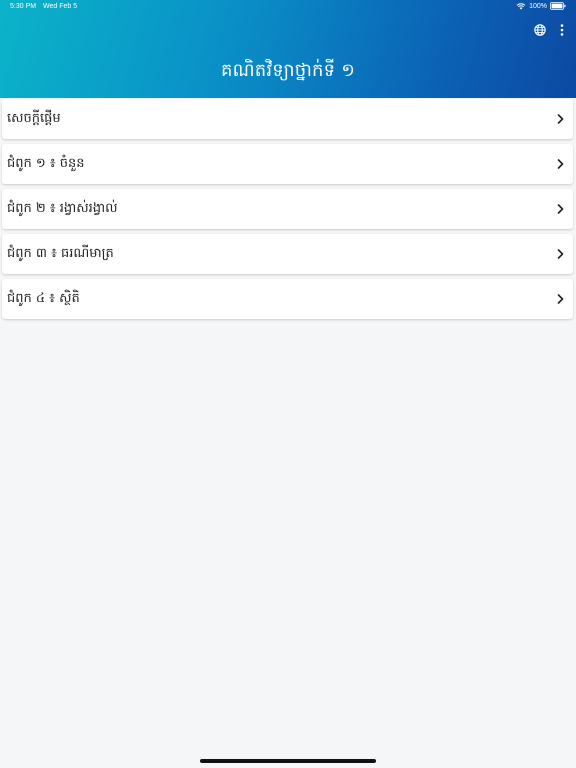 Image resolution: width=576 pixels, height=768 pixels. What do you see at coordinates (538, 6) in the screenshot?
I see `battery-percent: 100%` at bounding box center [538, 6].